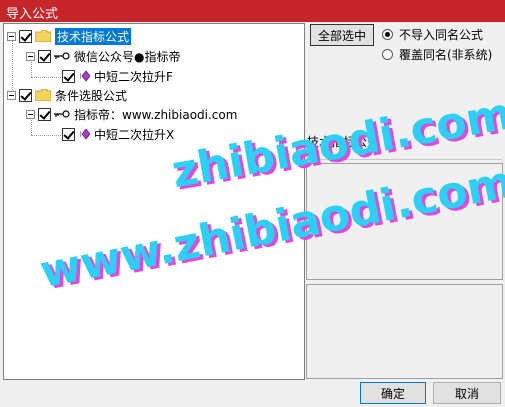 Image resolution: width=505 pixels, height=407 pixels. What do you see at coordinates (441, 35) in the screenshot?
I see `radio-label: 不导入同名公式` at bounding box center [441, 35].